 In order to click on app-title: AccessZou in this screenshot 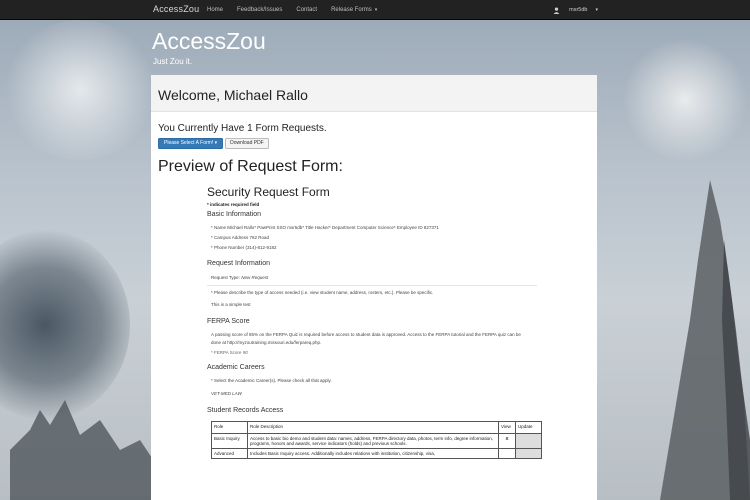, I will do `click(209, 41)`.